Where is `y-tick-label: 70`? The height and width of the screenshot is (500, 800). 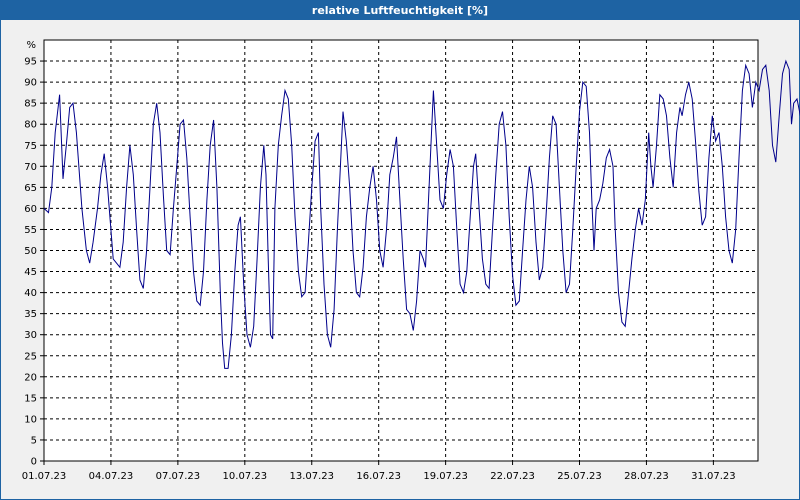
y-tick-label: 70 is located at coordinates (30, 167).